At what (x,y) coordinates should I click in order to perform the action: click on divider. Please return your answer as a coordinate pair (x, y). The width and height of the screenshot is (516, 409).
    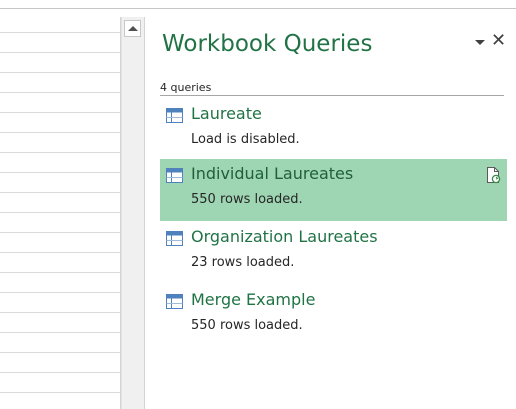
    Looking at the image, I should click on (332, 95).